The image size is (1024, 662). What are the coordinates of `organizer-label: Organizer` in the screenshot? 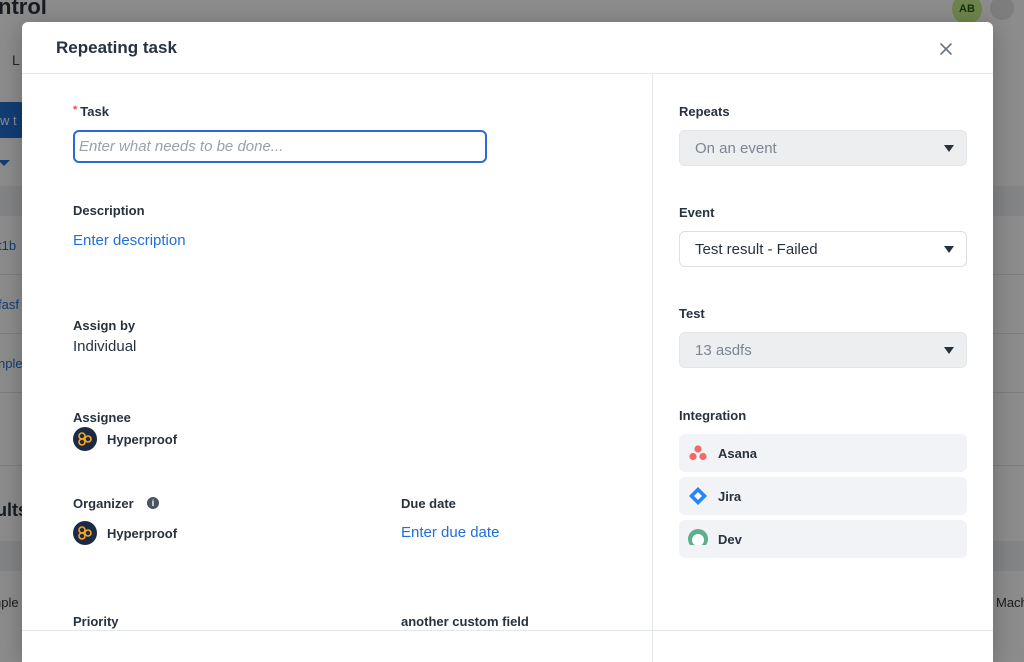 It's located at (103, 503).